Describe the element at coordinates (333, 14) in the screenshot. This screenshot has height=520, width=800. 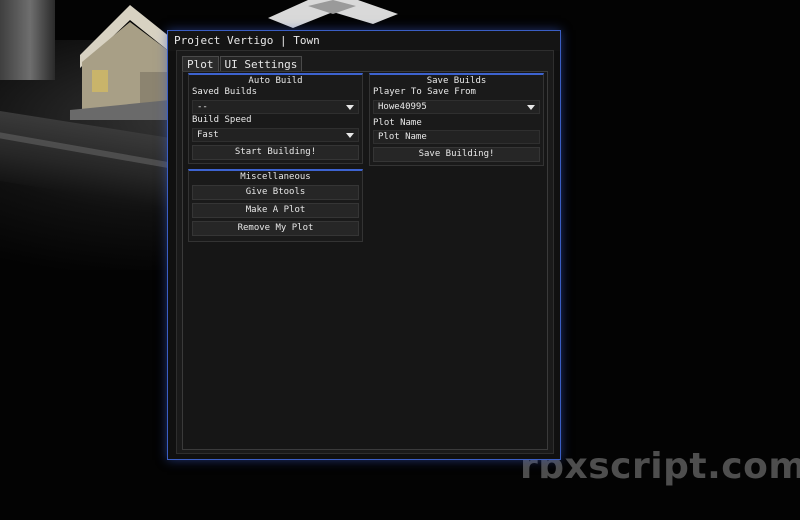
I see `background-tree` at that location.